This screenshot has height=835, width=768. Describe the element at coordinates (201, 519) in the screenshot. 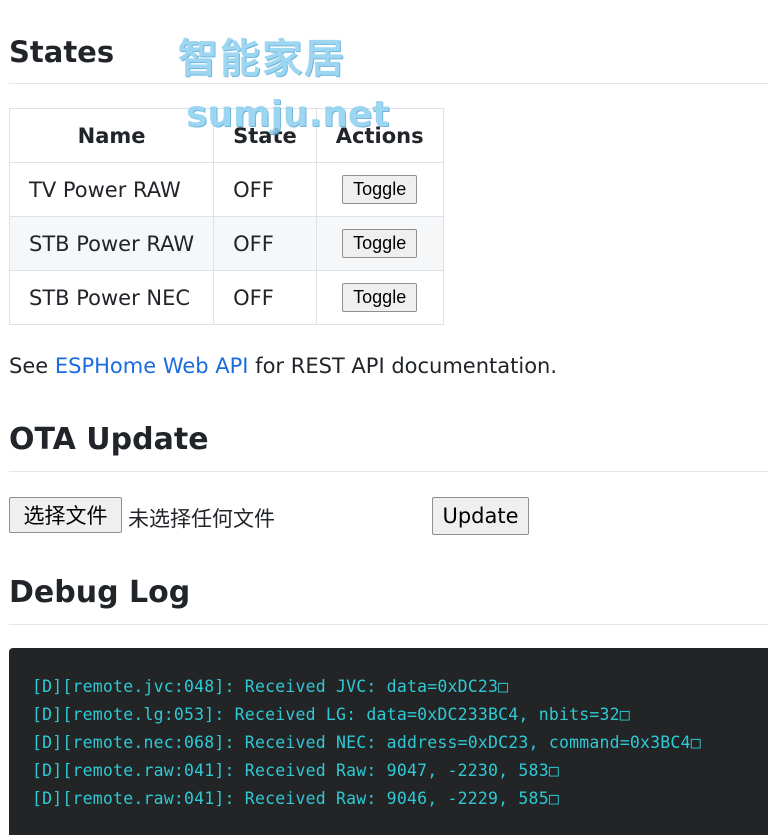

I see `file-status-text: 未选择任何文件` at that location.